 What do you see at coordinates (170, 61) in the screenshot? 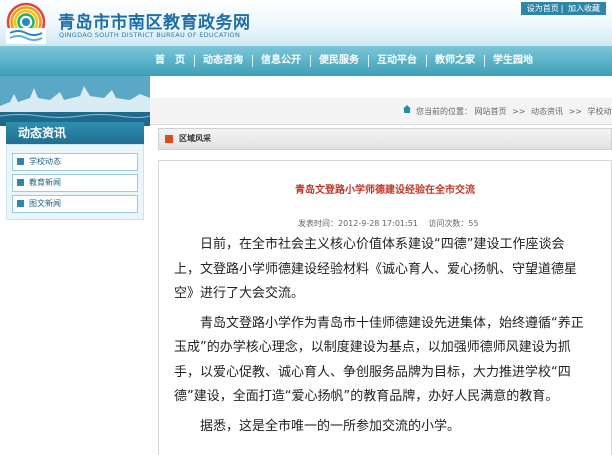
I see `nav-item-home: 首 页` at bounding box center [170, 61].